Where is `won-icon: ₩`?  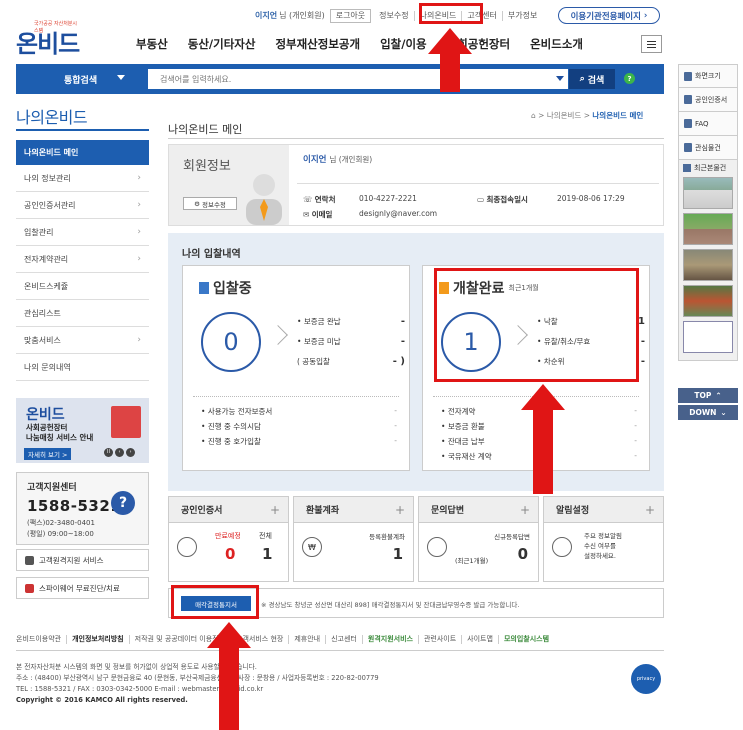 won-icon: ₩ is located at coordinates (312, 547).